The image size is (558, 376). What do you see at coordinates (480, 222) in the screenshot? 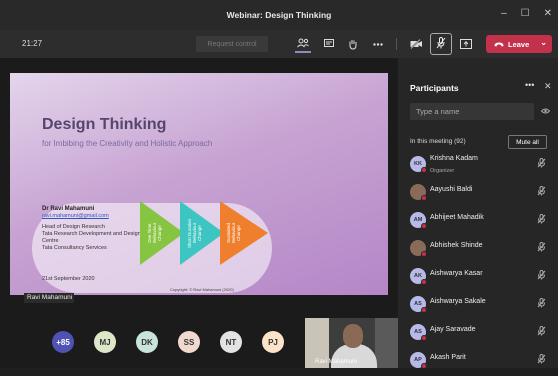
I see `participant-row: AM Abhijeet Mahadik` at bounding box center [480, 222].